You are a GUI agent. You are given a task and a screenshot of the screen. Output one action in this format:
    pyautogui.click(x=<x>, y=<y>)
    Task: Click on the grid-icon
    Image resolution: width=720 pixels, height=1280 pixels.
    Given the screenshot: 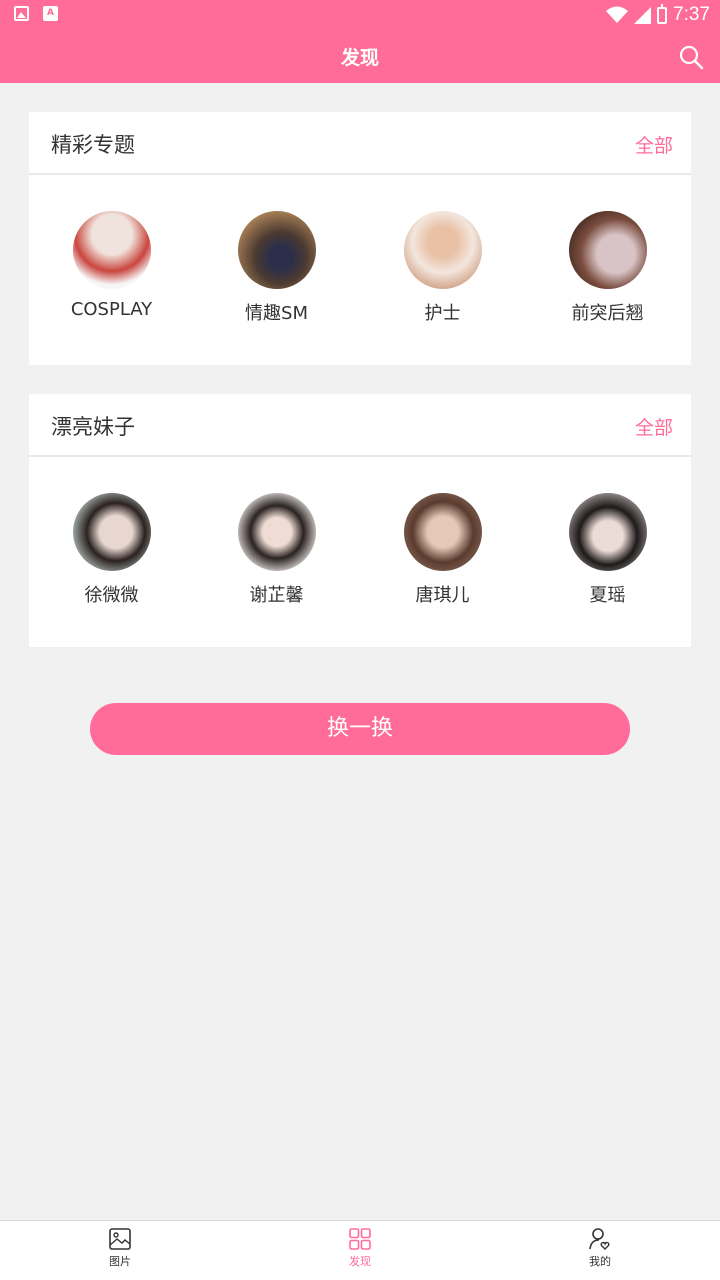 What is the action you would take?
    pyautogui.click(x=360, y=1239)
    